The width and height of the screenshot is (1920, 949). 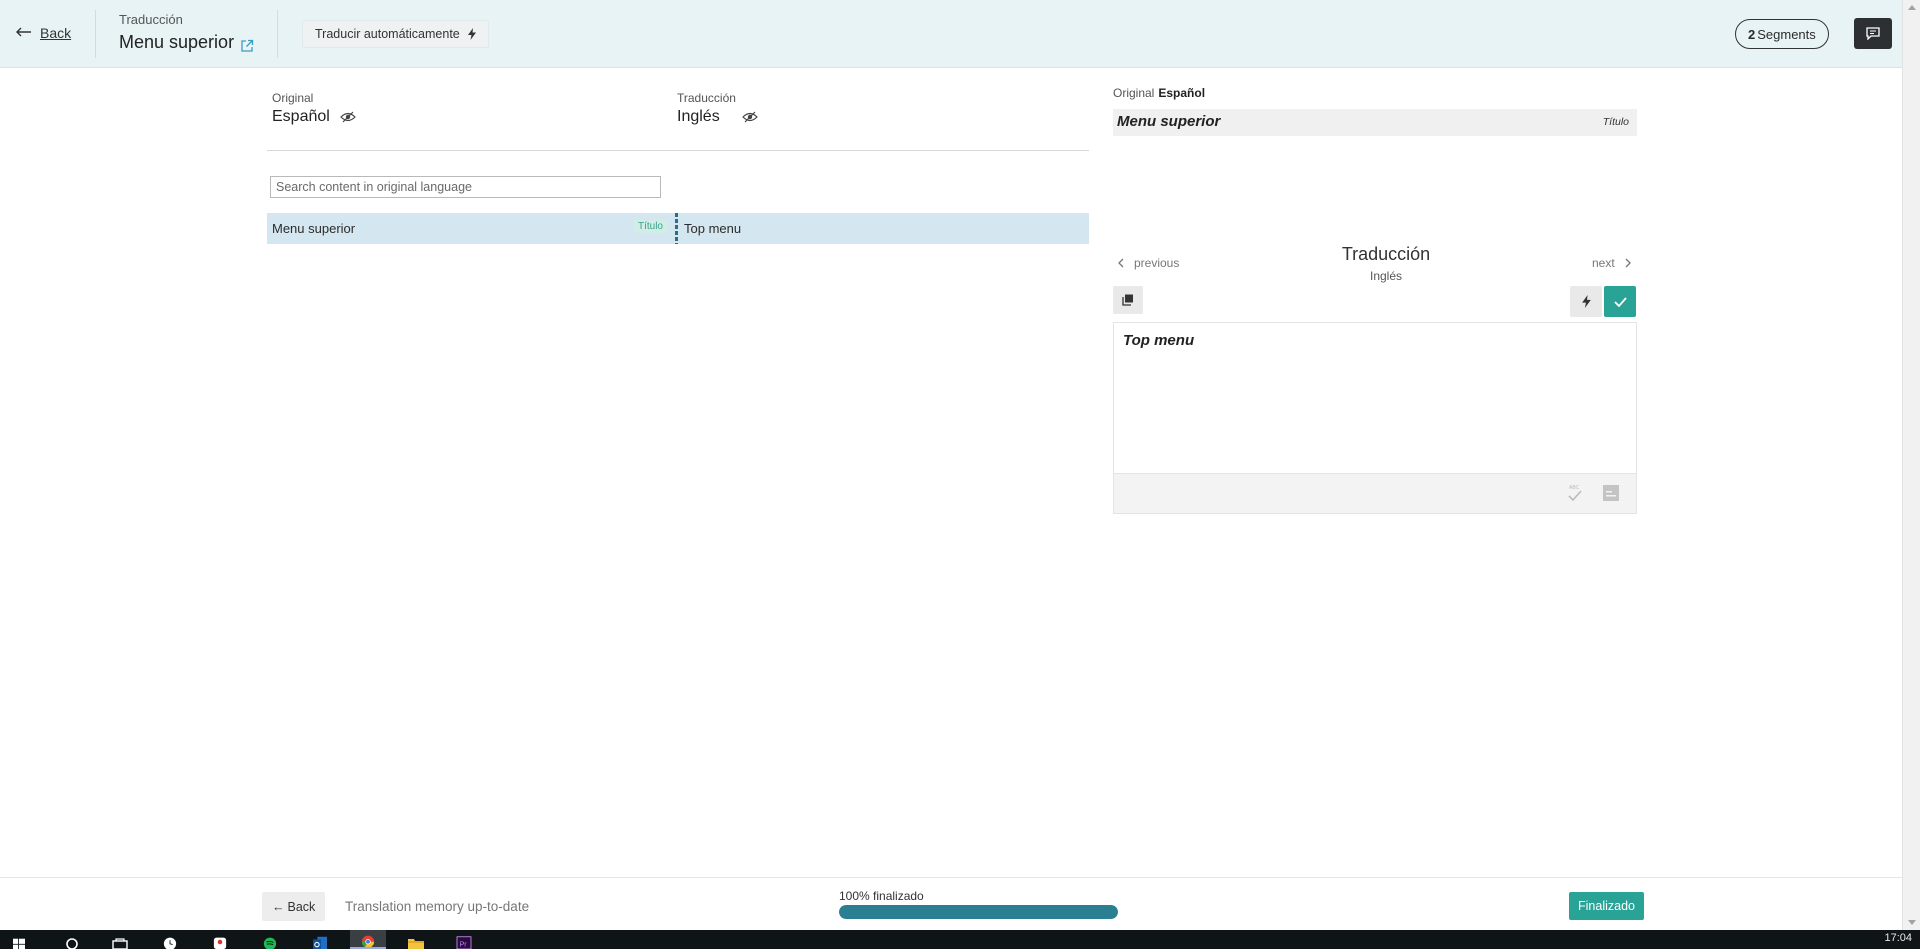 I want to click on next-segment-link: next, so click(x=1611, y=263).